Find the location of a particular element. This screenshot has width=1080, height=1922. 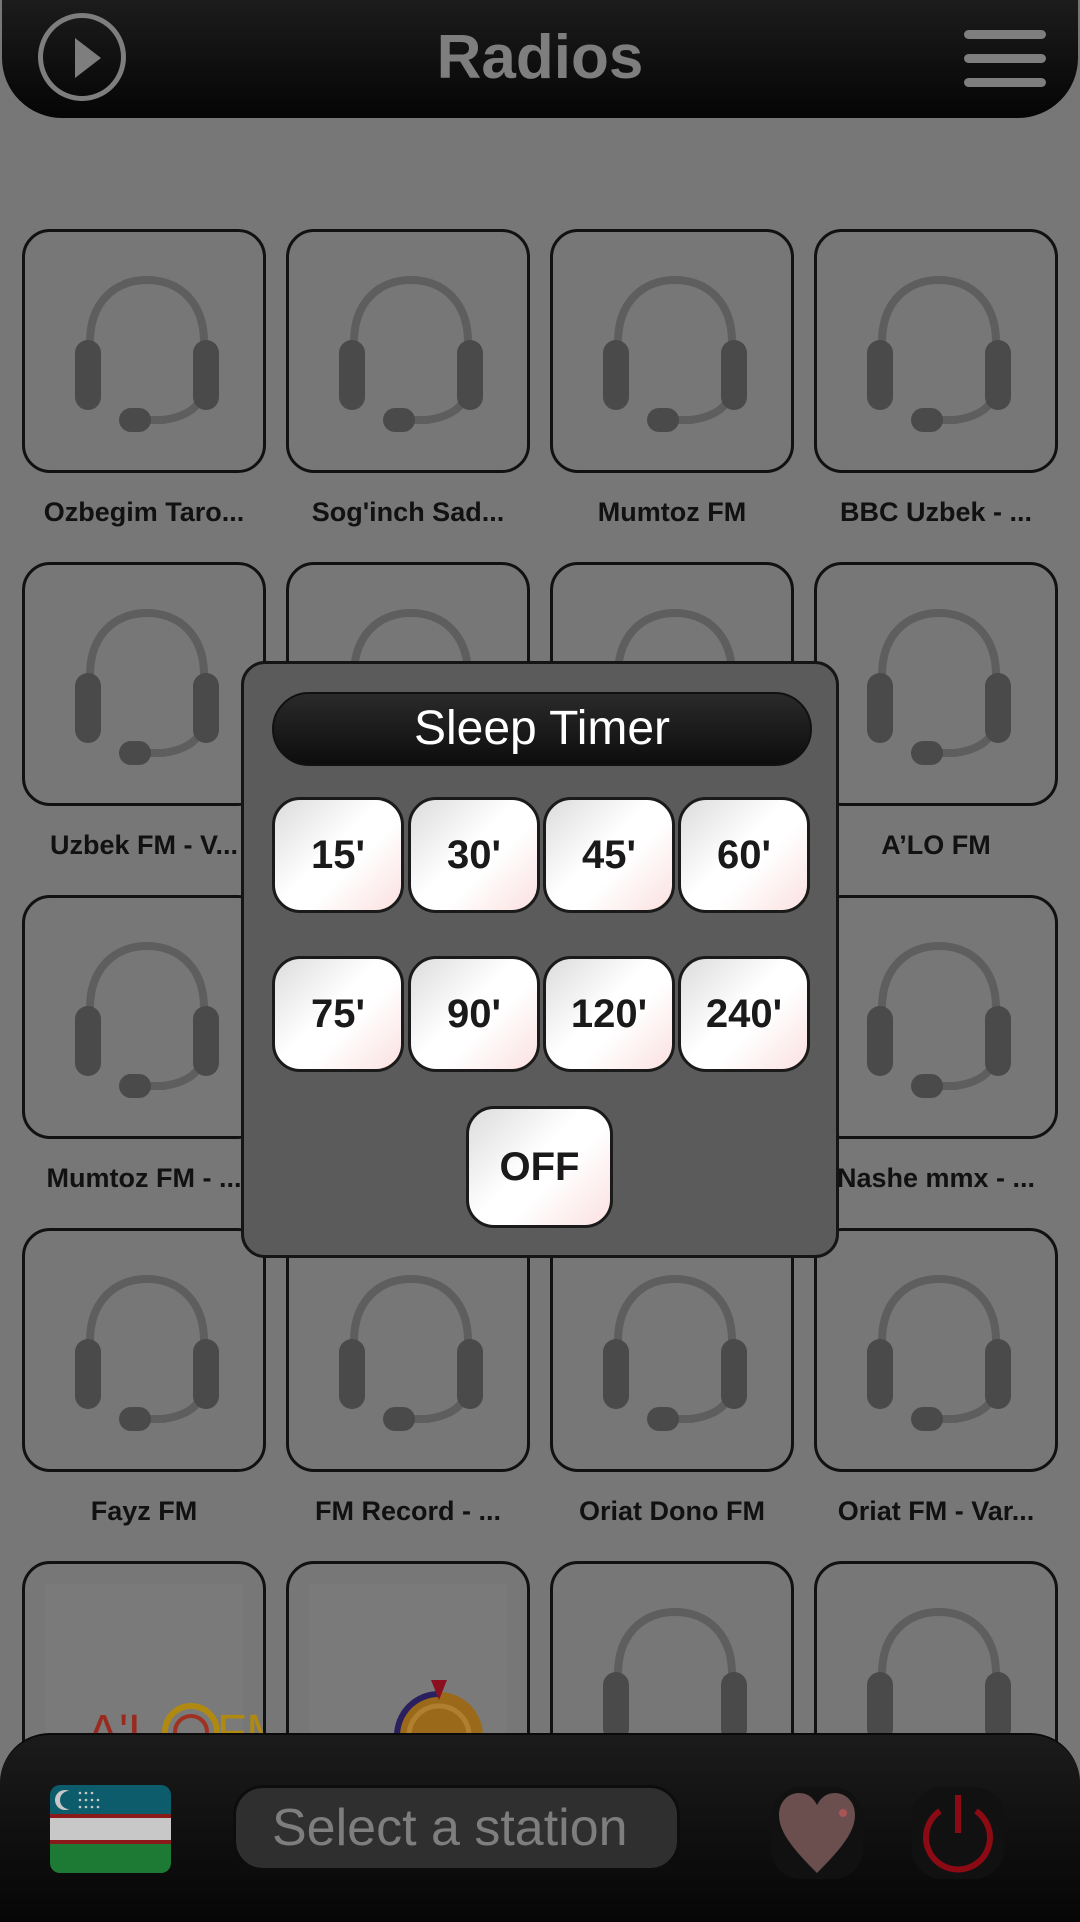

heart-icon is located at coordinates (817, 1833).